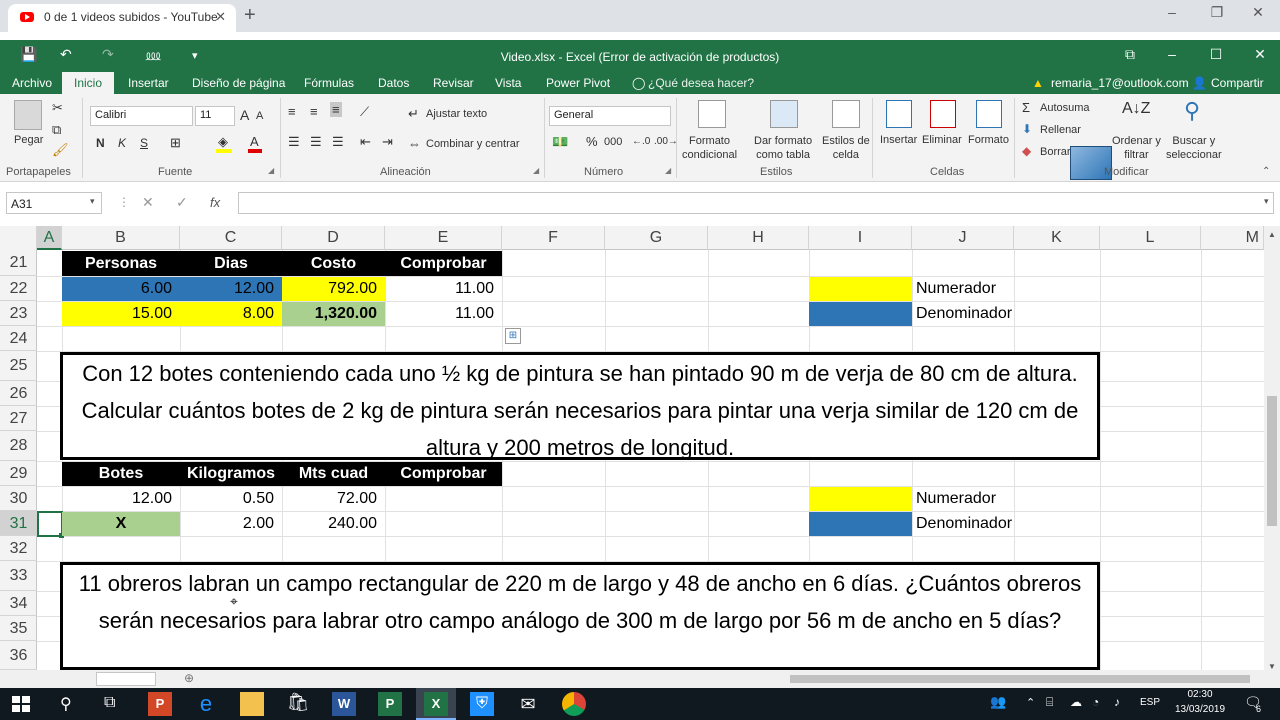 The width and height of the screenshot is (1280, 720). Describe the element at coordinates (1237, 83) in the screenshot. I see `share-button: Compartir` at that location.